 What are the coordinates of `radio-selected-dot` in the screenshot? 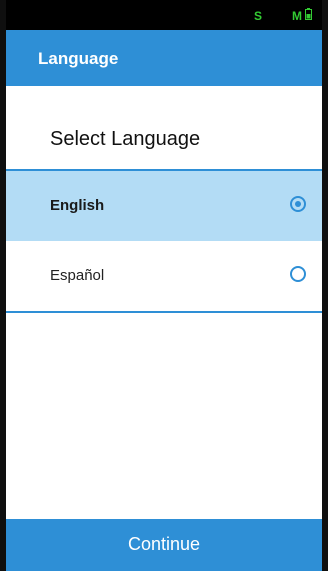 It's located at (298, 204).